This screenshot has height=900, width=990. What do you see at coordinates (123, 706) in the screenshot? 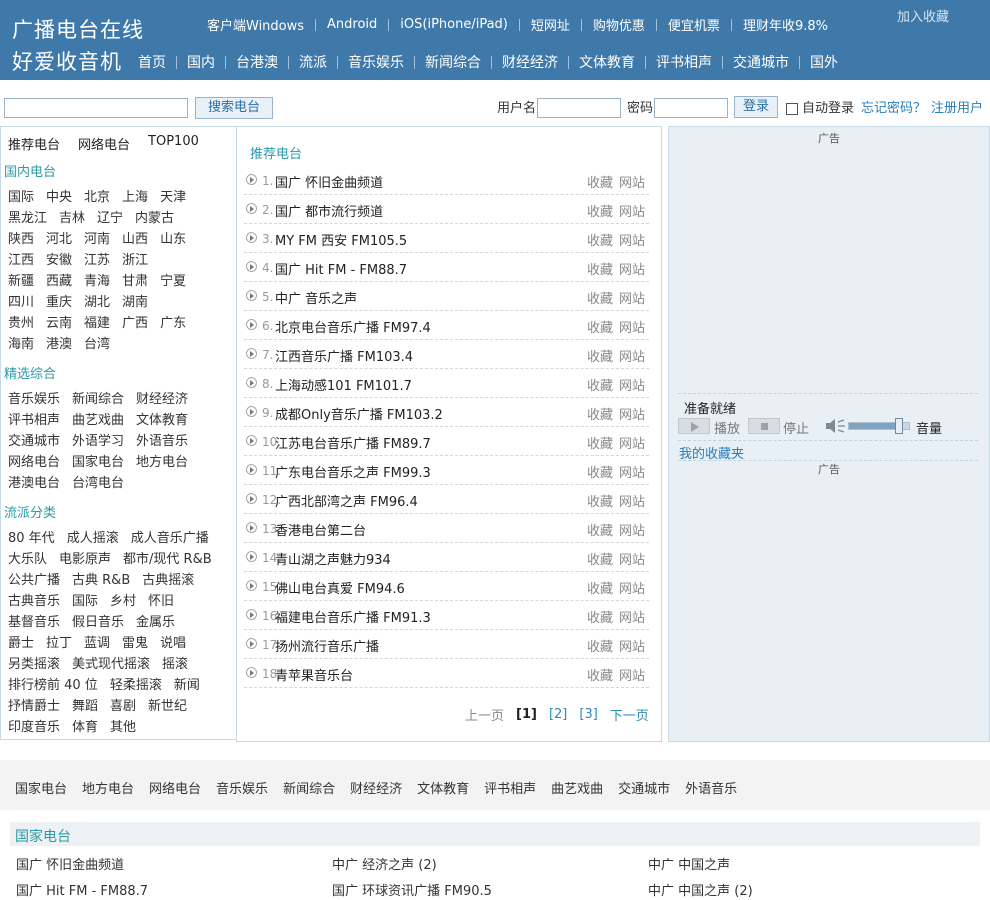
I see `category-link: 喜剧` at bounding box center [123, 706].